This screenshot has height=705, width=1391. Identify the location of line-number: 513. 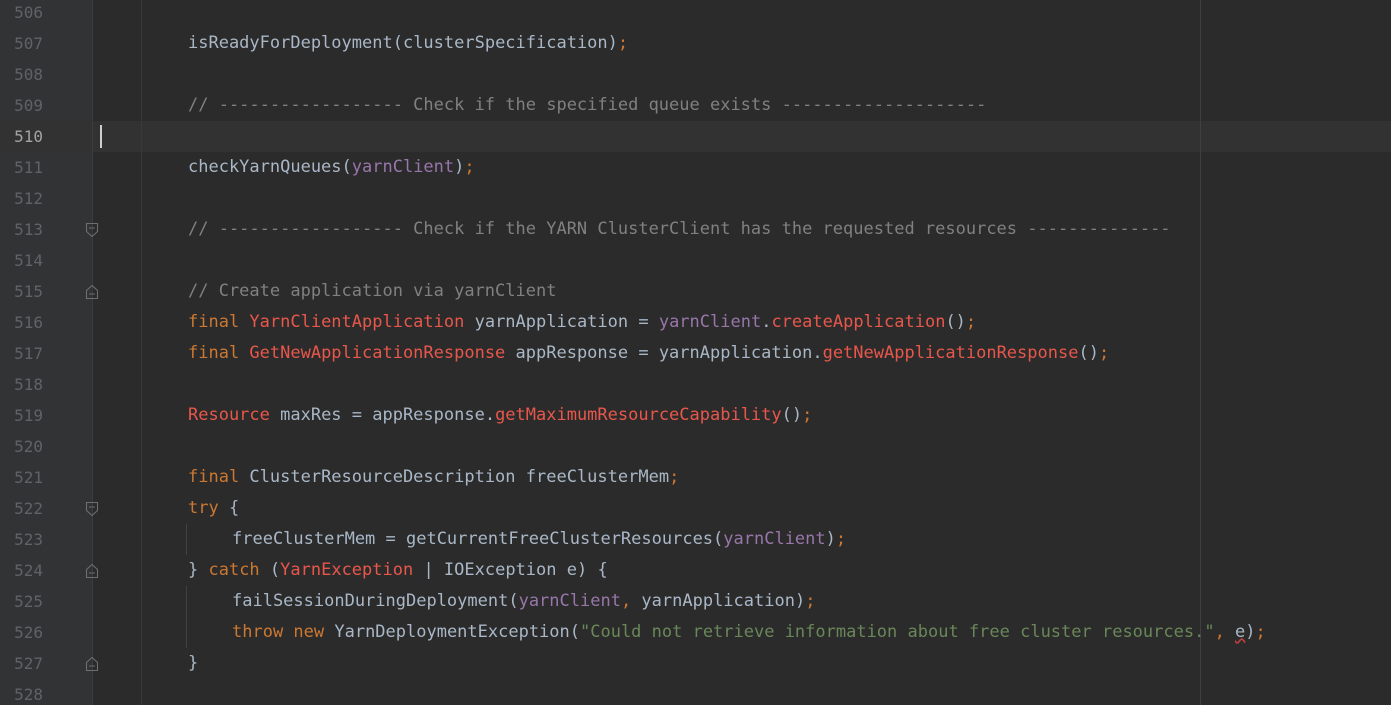
(21, 229).